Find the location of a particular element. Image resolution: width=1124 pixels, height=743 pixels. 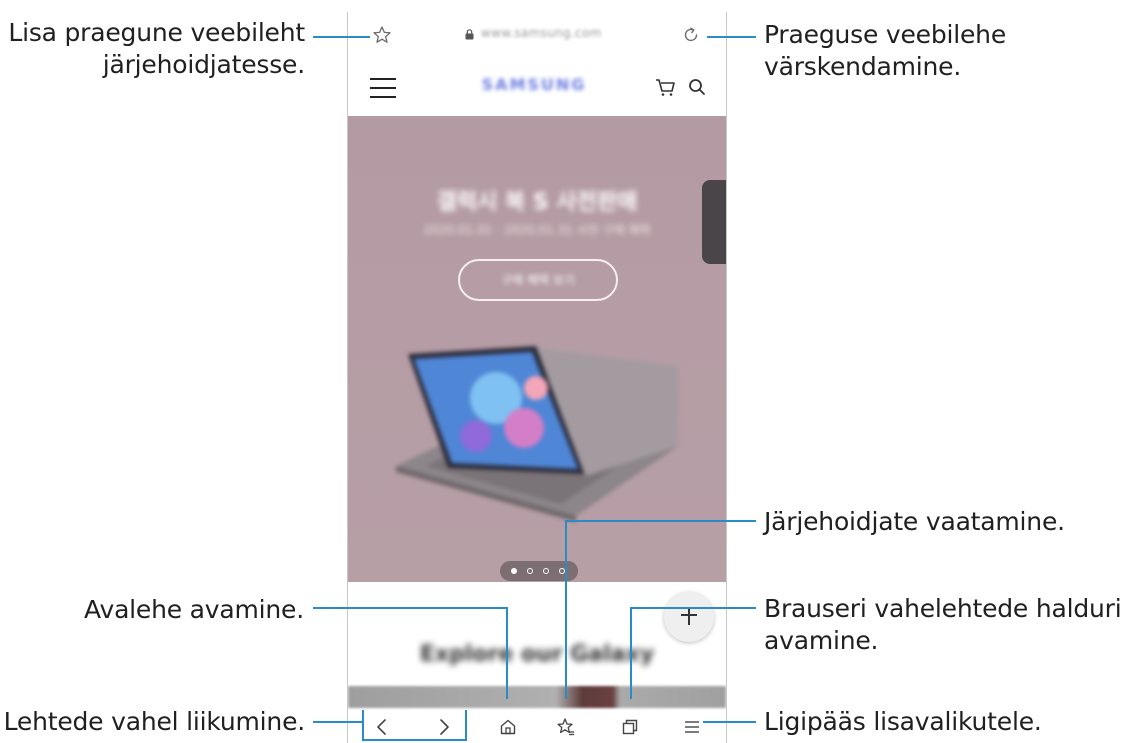

url-bar: www.samsung.com is located at coordinates (537, 35).